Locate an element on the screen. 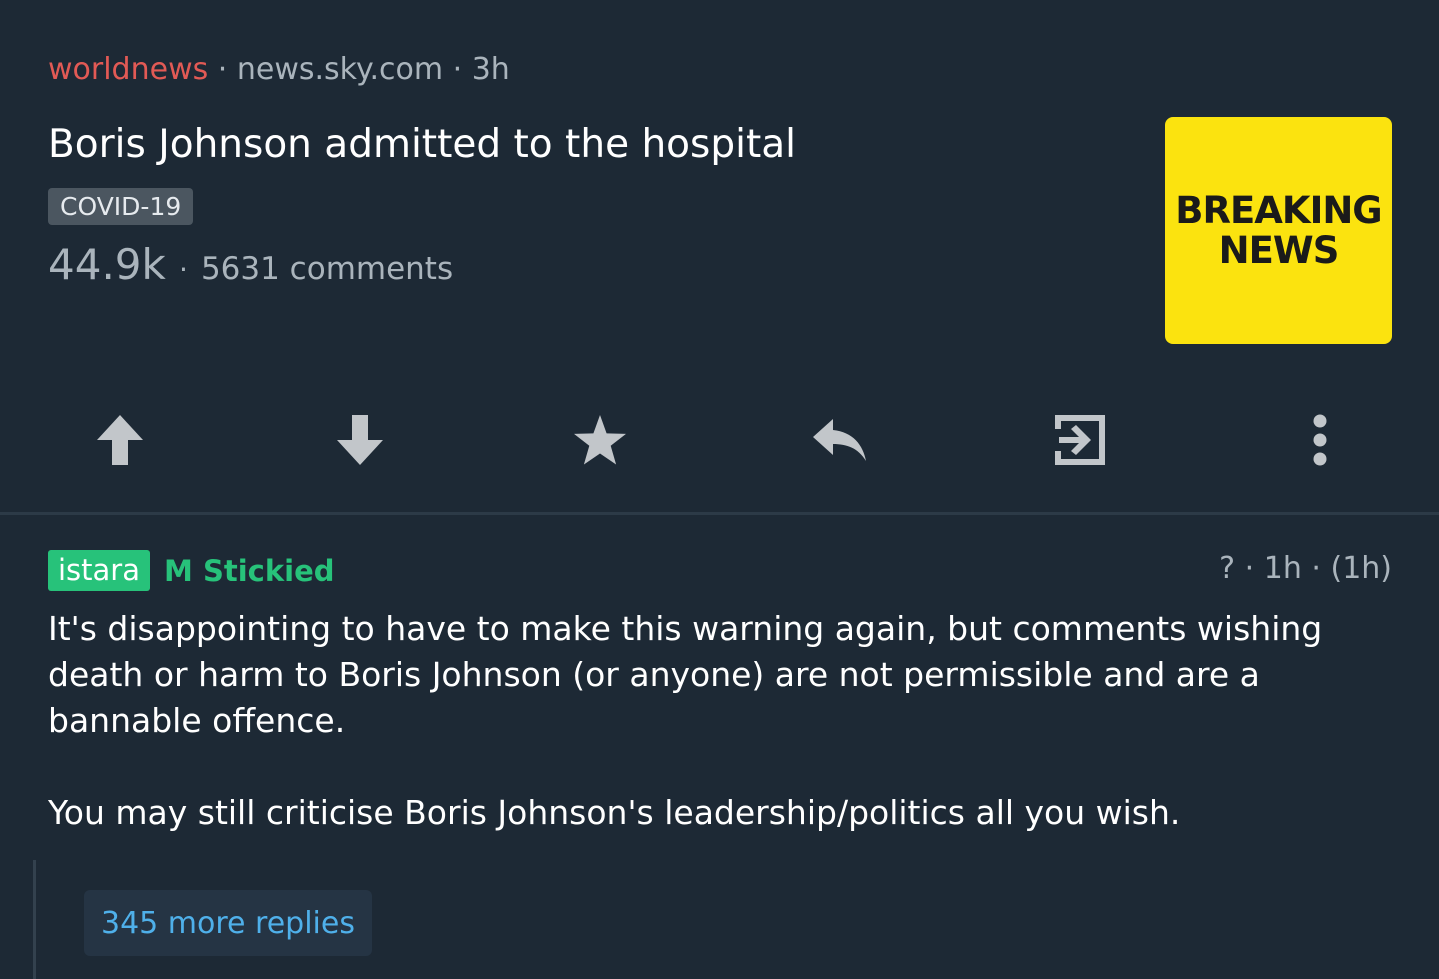 The height and width of the screenshot is (979, 1439). post-domain: news.sky.com is located at coordinates (340, 69).